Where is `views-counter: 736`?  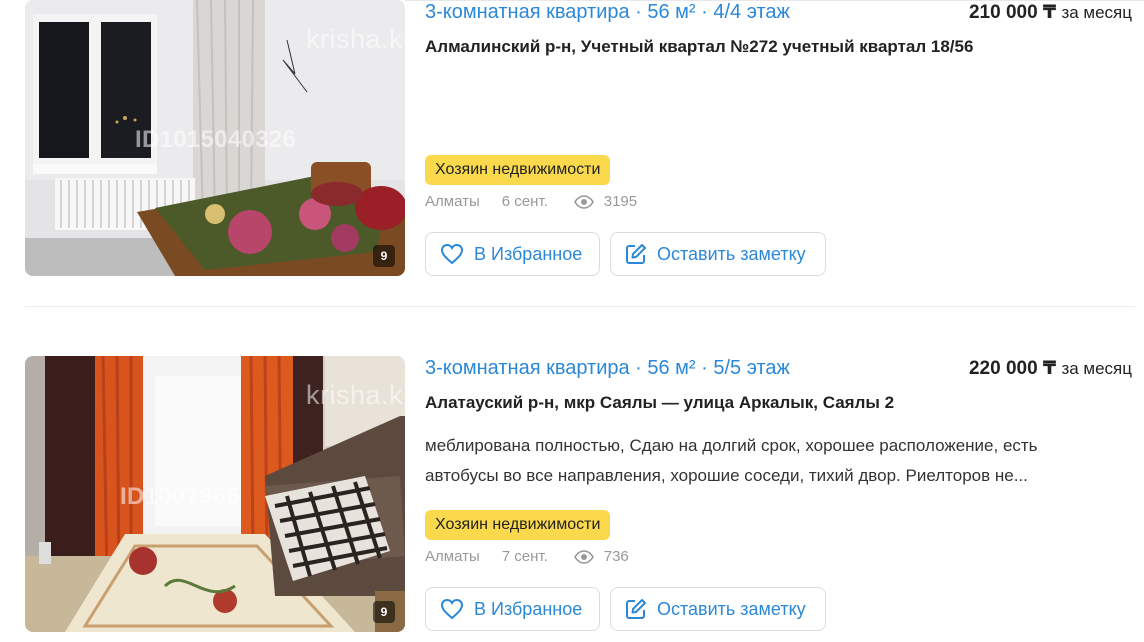
views-counter: 736 is located at coordinates (601, 556).